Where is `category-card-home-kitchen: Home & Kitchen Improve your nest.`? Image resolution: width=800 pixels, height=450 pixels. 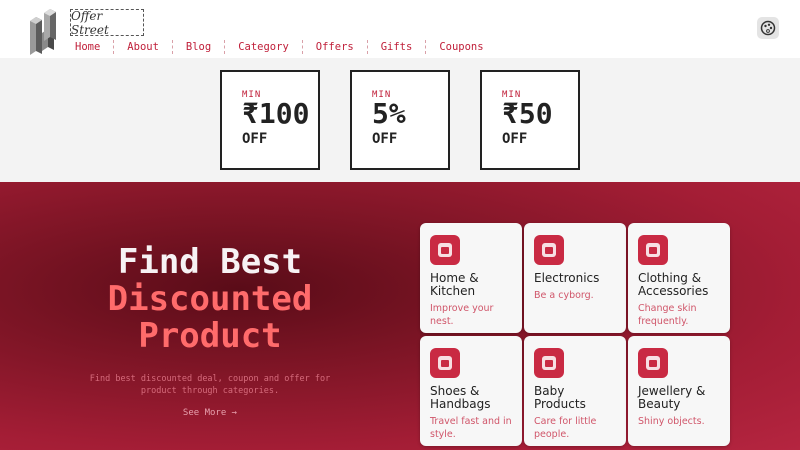
category-card-home-kitchen: Home & Kitchen Improve your nest. is located at coordinates (471, 278).